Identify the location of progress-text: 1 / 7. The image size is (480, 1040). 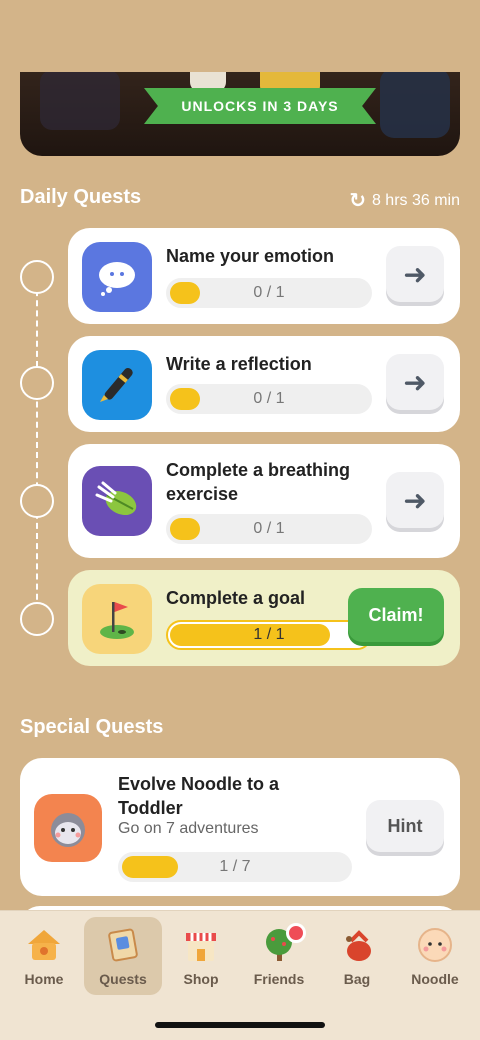
(235, 866).